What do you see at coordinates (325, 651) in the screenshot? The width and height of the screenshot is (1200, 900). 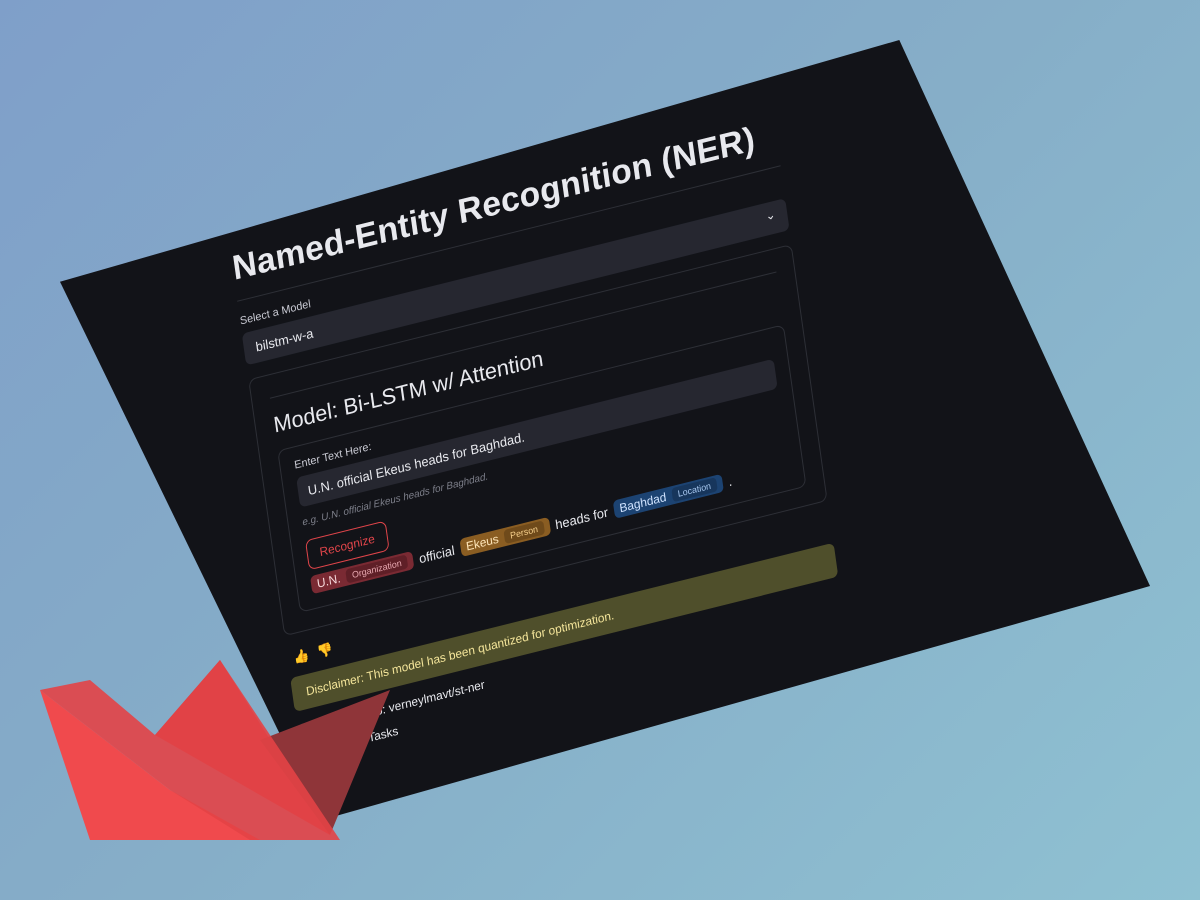 I see `thumbs-down-icon: 👎` at bounding box center [325, 651].